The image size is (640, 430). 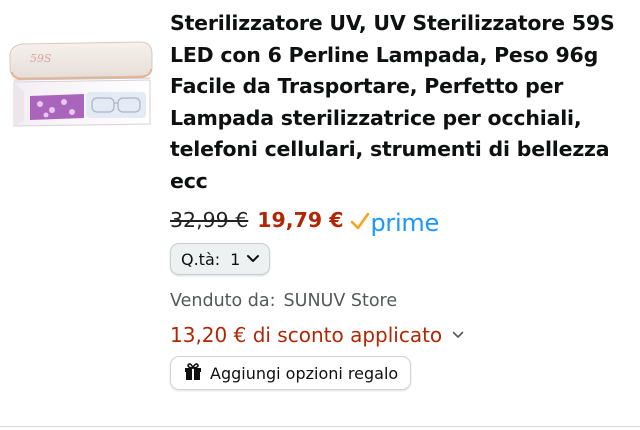 I want to click on seller-label: Venduto da:, so click(x=223, y=301).